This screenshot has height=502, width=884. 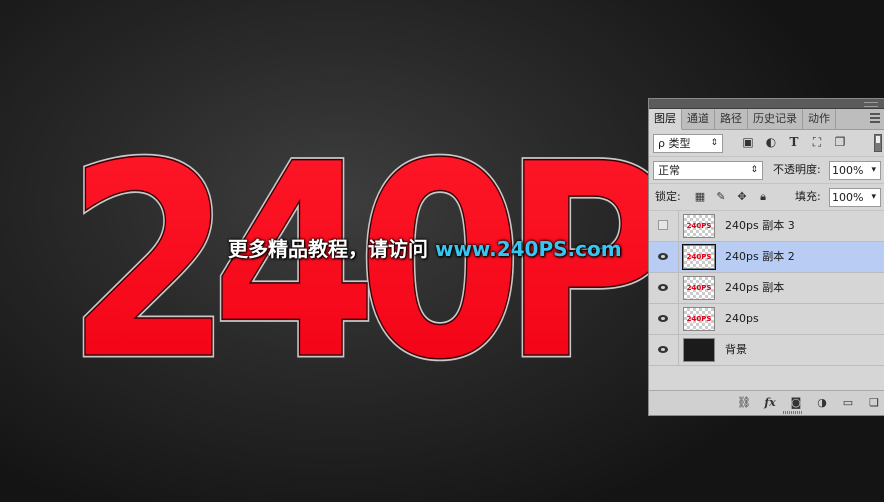 I want to click on background-thumbnail, so click(x=699, y=350).